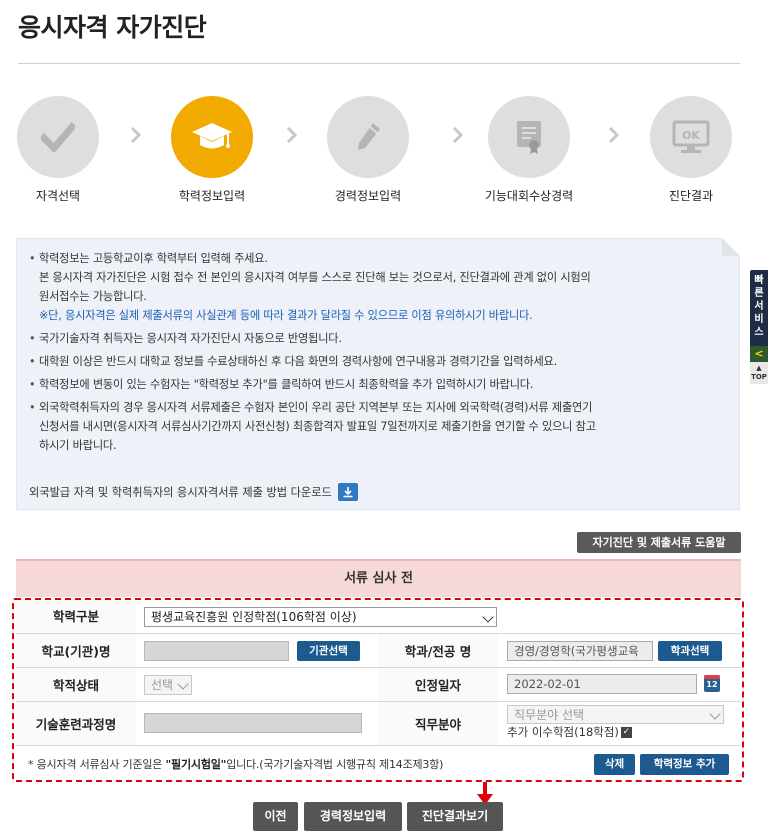 The height and width of the screenshot is (840, 768). What do you see at coordinates (379, 63) in the screenshot?
I see `title-divider` at bounding box center [379, 63].